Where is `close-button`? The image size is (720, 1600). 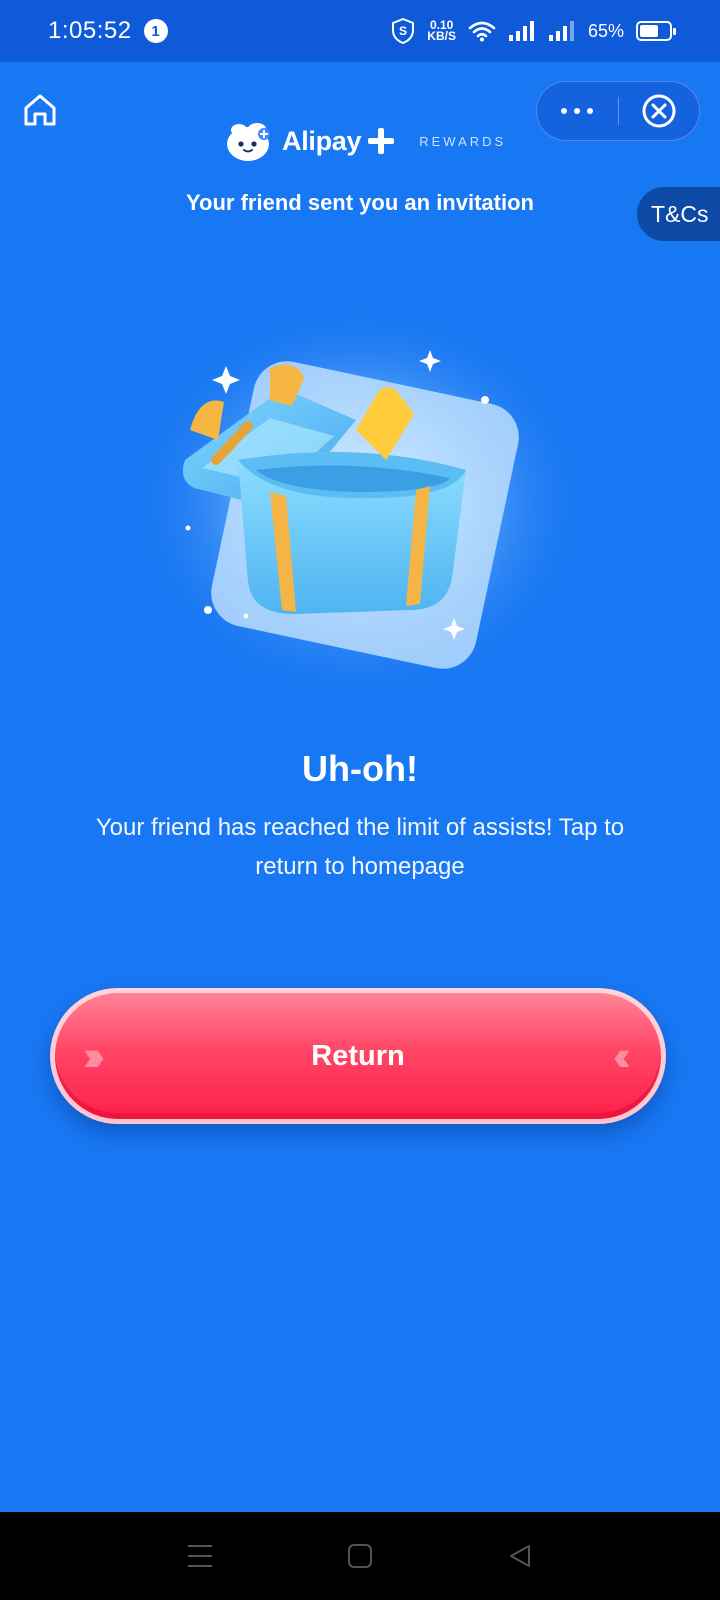 close-button is located at coordinates (659, 111).